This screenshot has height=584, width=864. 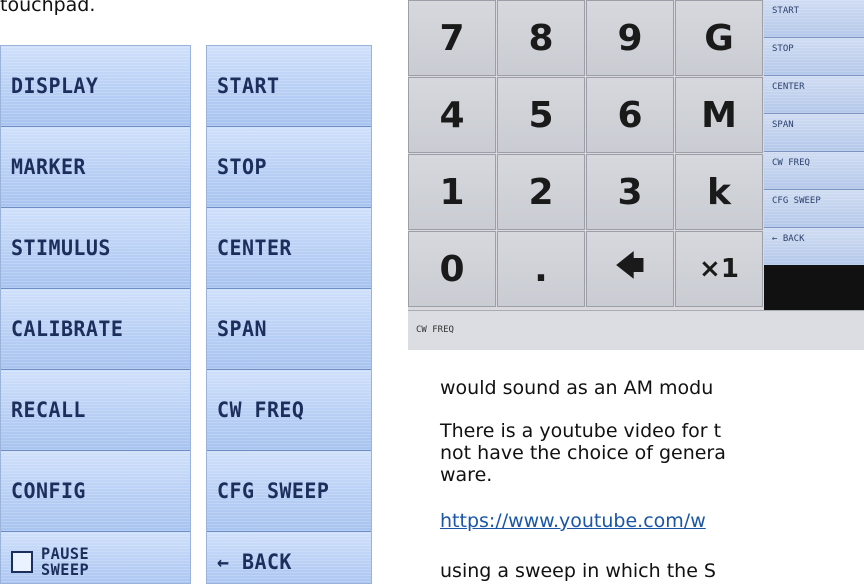 I want to click on key-3: 3, so click(x=630, y=192).